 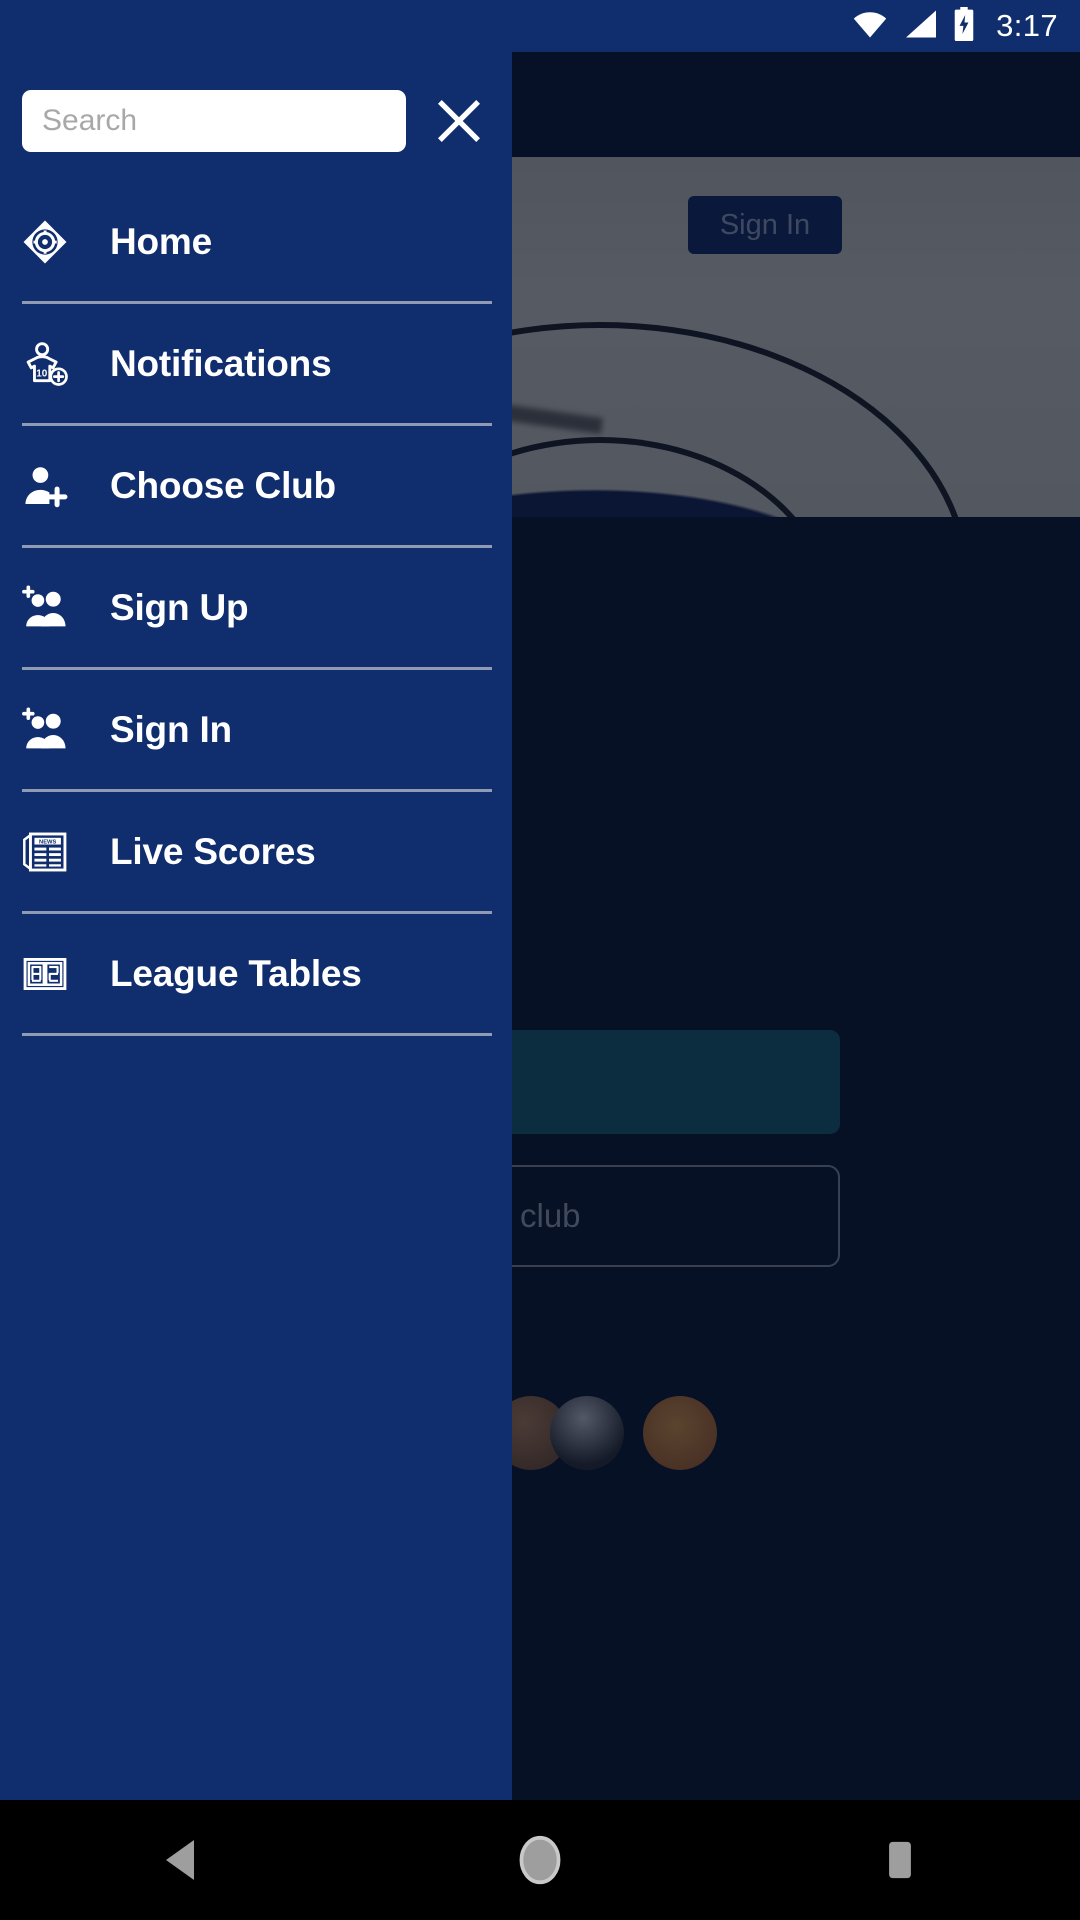 I want to click on scoreboard-icon, so click(x=45, y=974).